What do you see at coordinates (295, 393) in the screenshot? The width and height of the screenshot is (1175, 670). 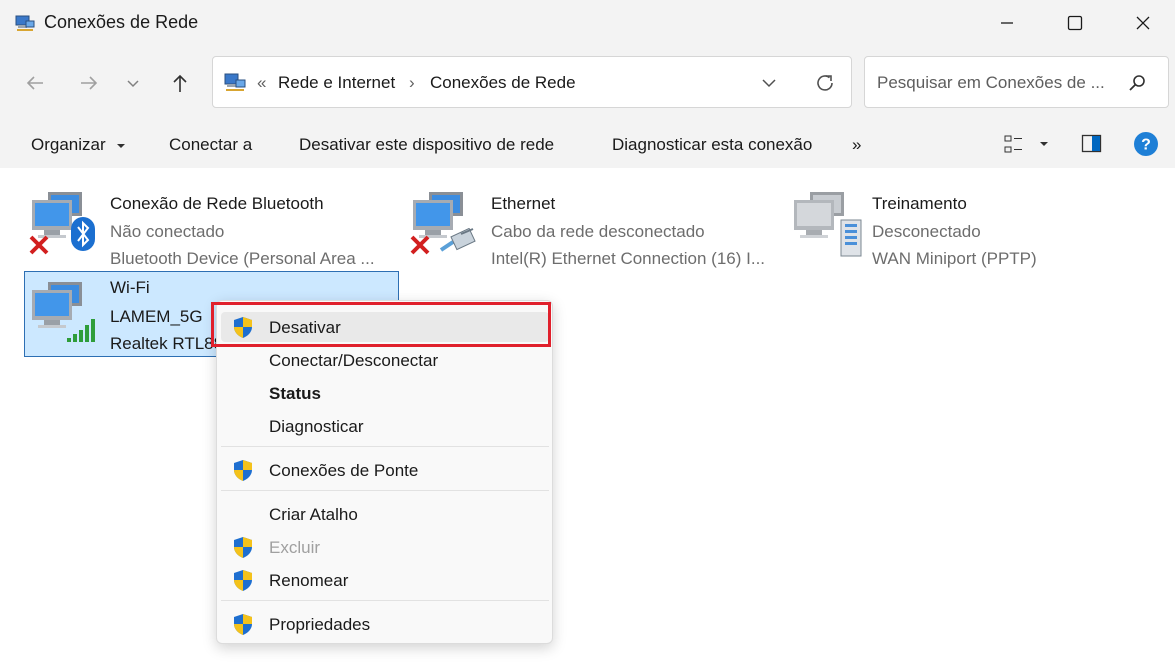 I see `menu-item-label: Status` at bounding box center [295, 393].